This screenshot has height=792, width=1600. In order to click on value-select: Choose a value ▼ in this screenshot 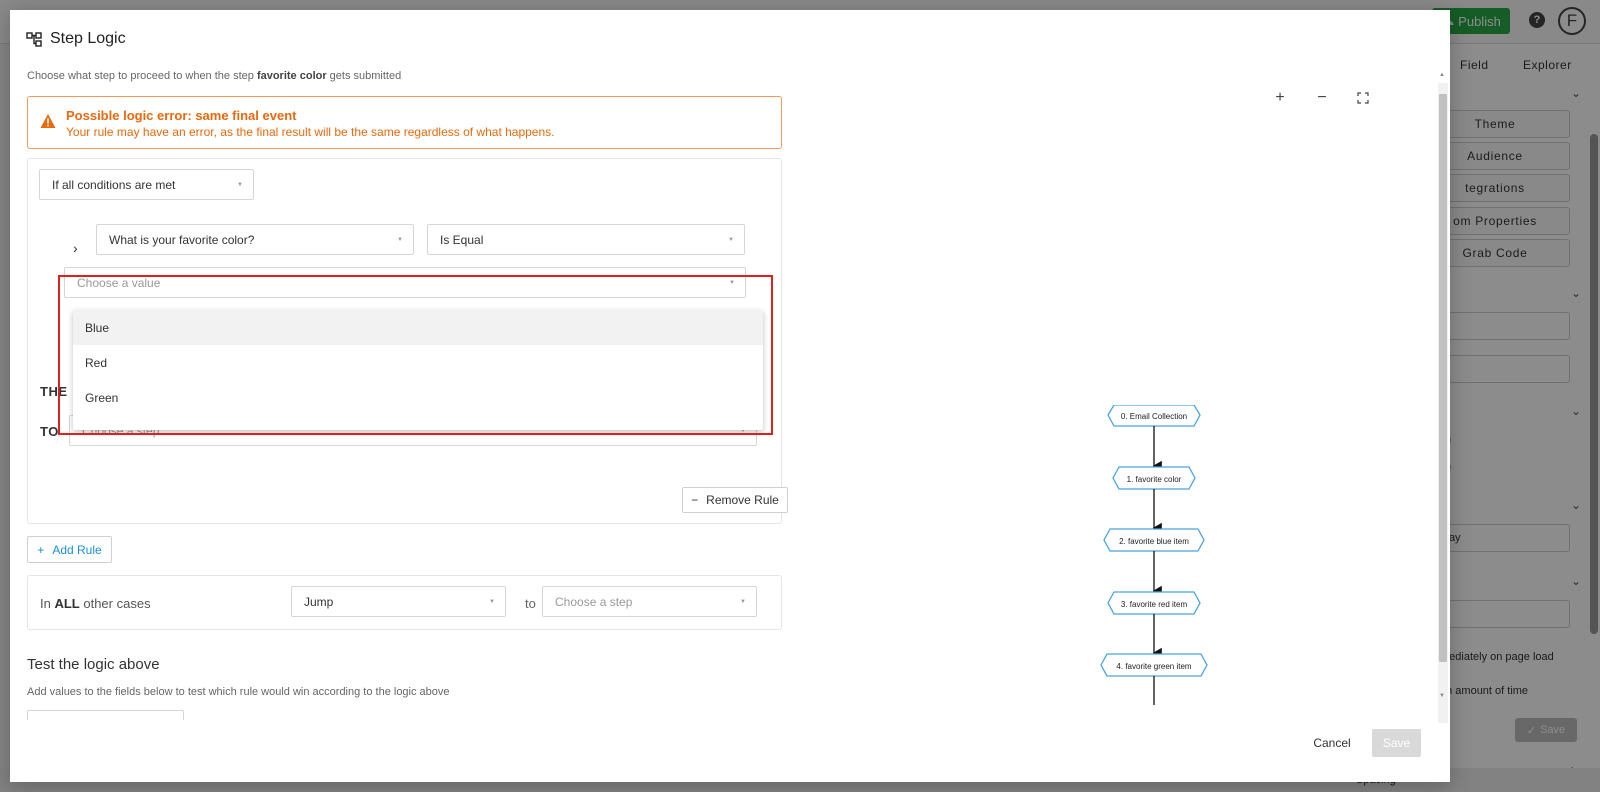, I will do `click(405, 282)`.